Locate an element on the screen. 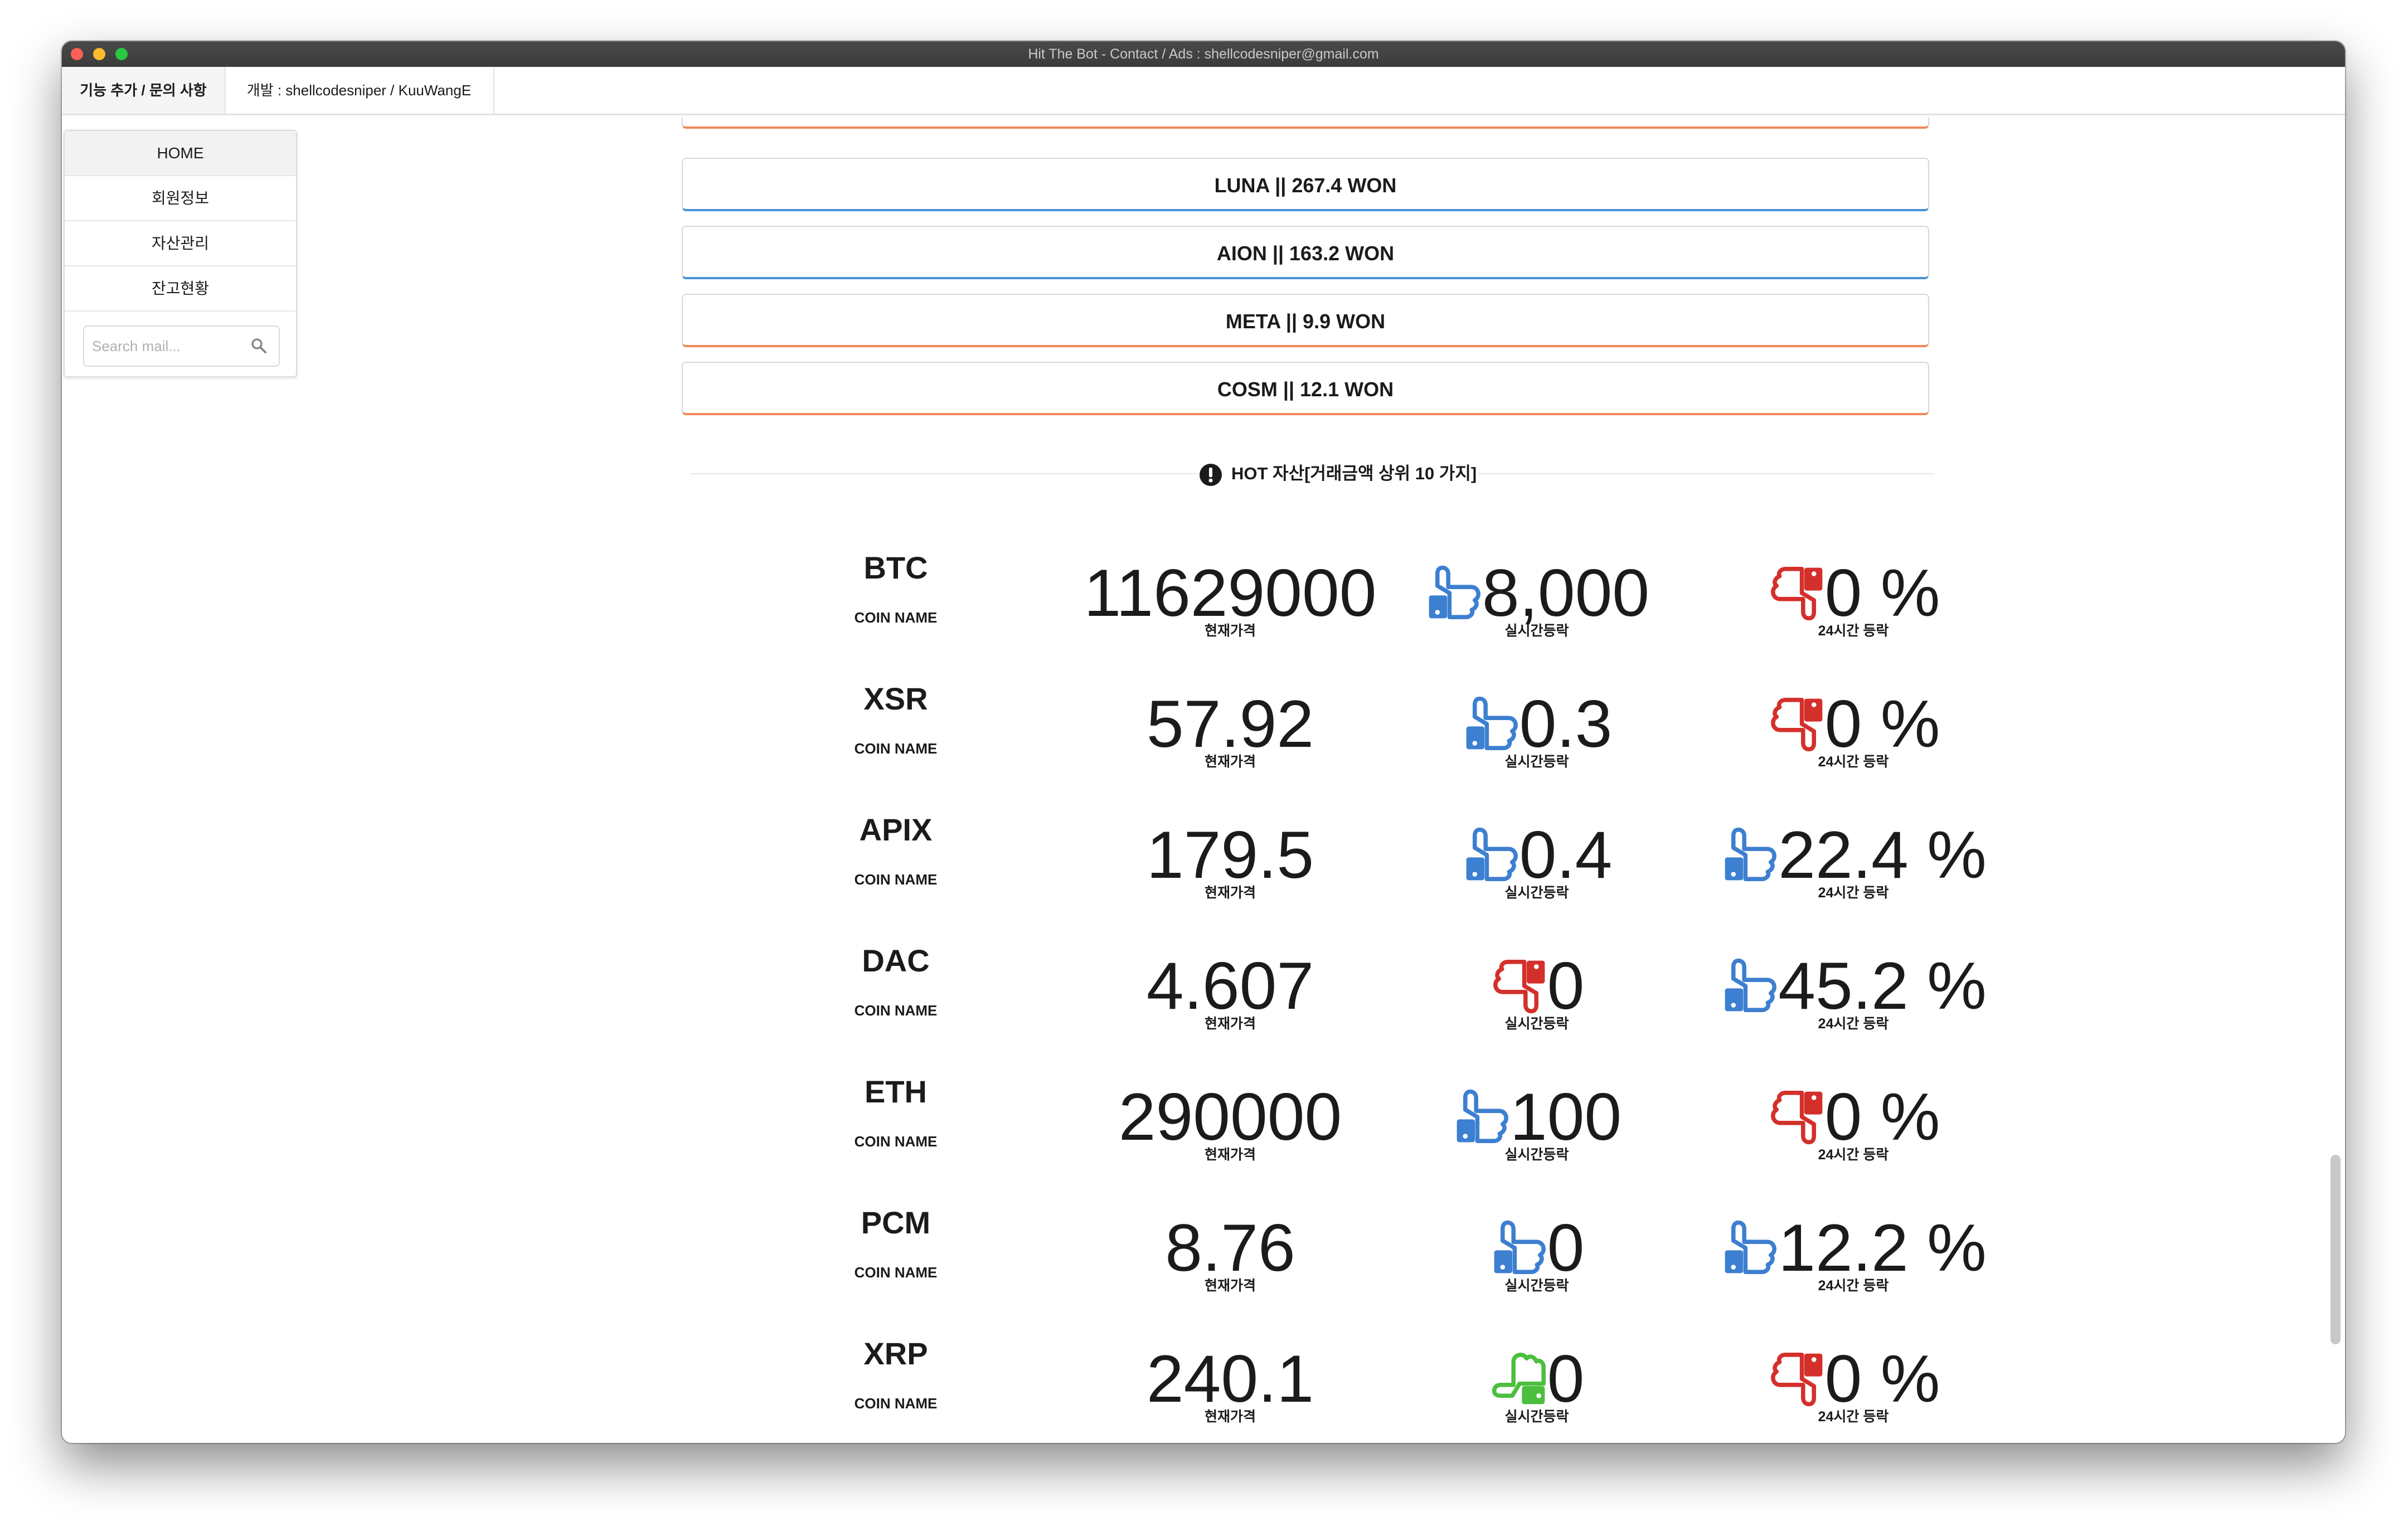 Image resolution: width=2408 pixels, height=1526 pixels. search-input is located at coordinates (168, 346).